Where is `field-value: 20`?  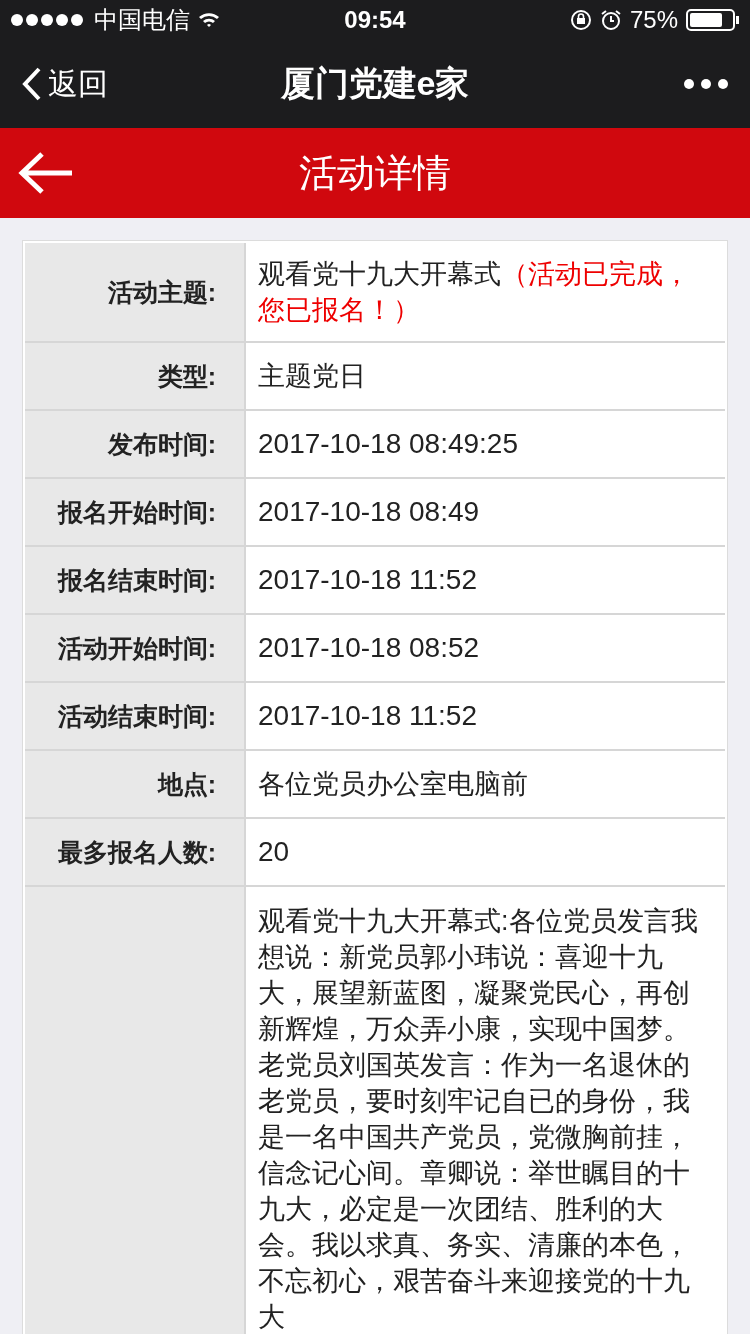 field-value: 20 is located at coordinates (274, 852).